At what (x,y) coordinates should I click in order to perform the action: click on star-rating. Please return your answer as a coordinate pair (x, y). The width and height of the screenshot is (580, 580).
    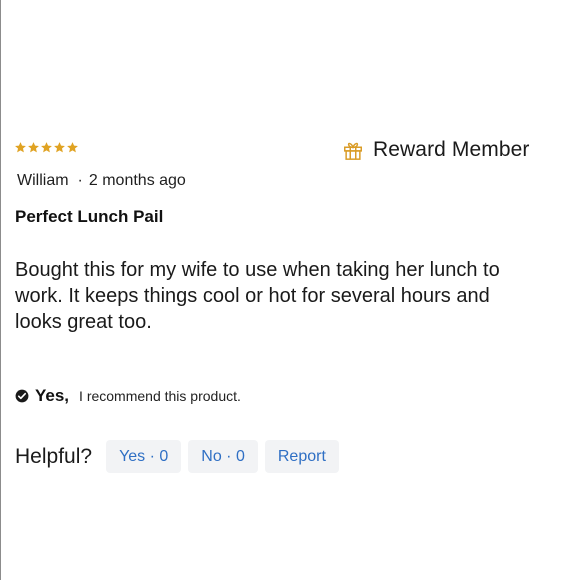
    Looking at the image, I should click on (46, 147).